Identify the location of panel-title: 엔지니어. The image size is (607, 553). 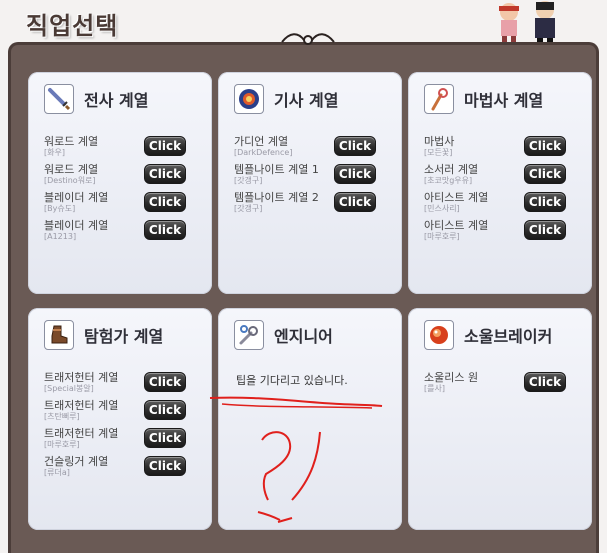
(303, 336).